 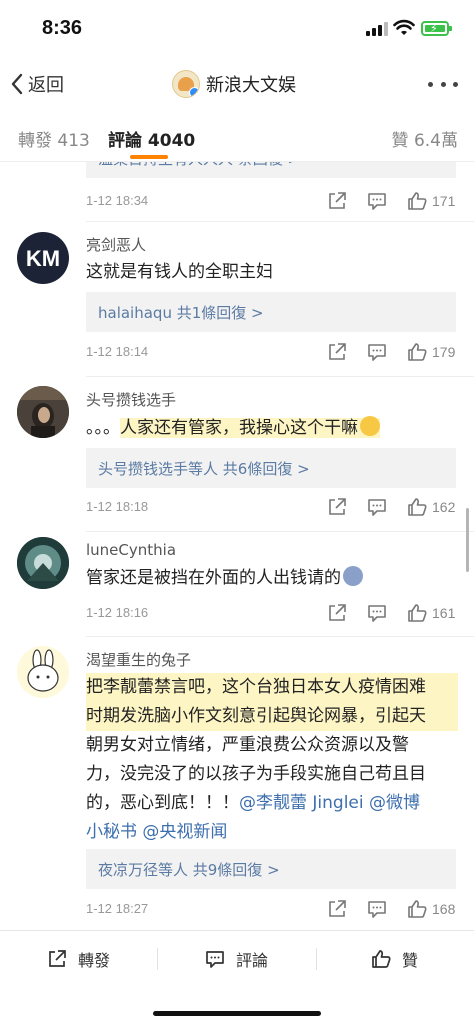 What do you see at coordinates (117, 200) in the screenshot?
I see `comment-time: 1-12 18:34` at bounding box center [117, 200].